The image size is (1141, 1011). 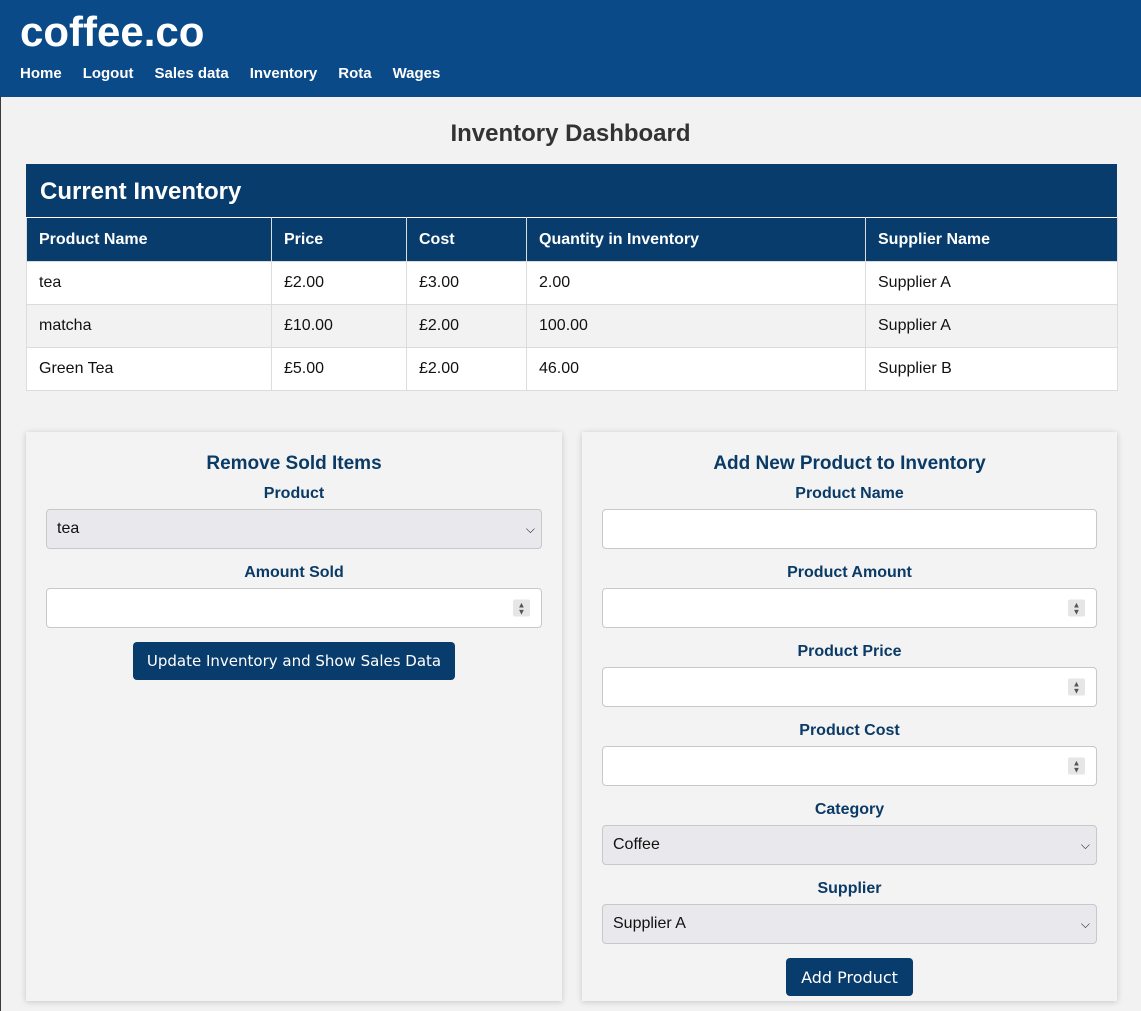 What do you see at coordinates (466, 283) in the screenshot?
I see `cell-cost: £3.00` at bounding box center [466, 283].